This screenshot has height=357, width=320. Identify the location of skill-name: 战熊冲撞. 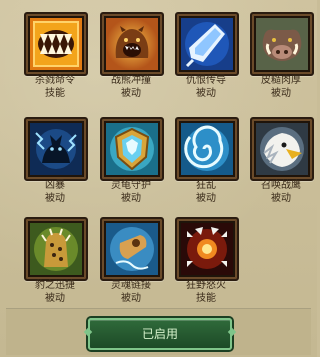
(131, 80).